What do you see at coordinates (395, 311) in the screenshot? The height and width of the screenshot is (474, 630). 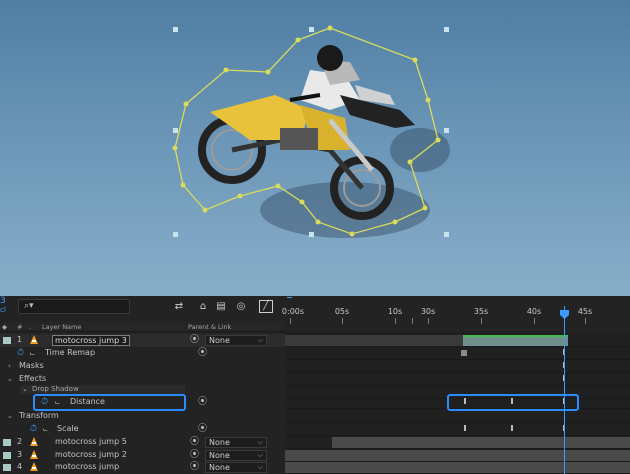 I see `ruler-label: 10s` at bounding box center [395, 311].